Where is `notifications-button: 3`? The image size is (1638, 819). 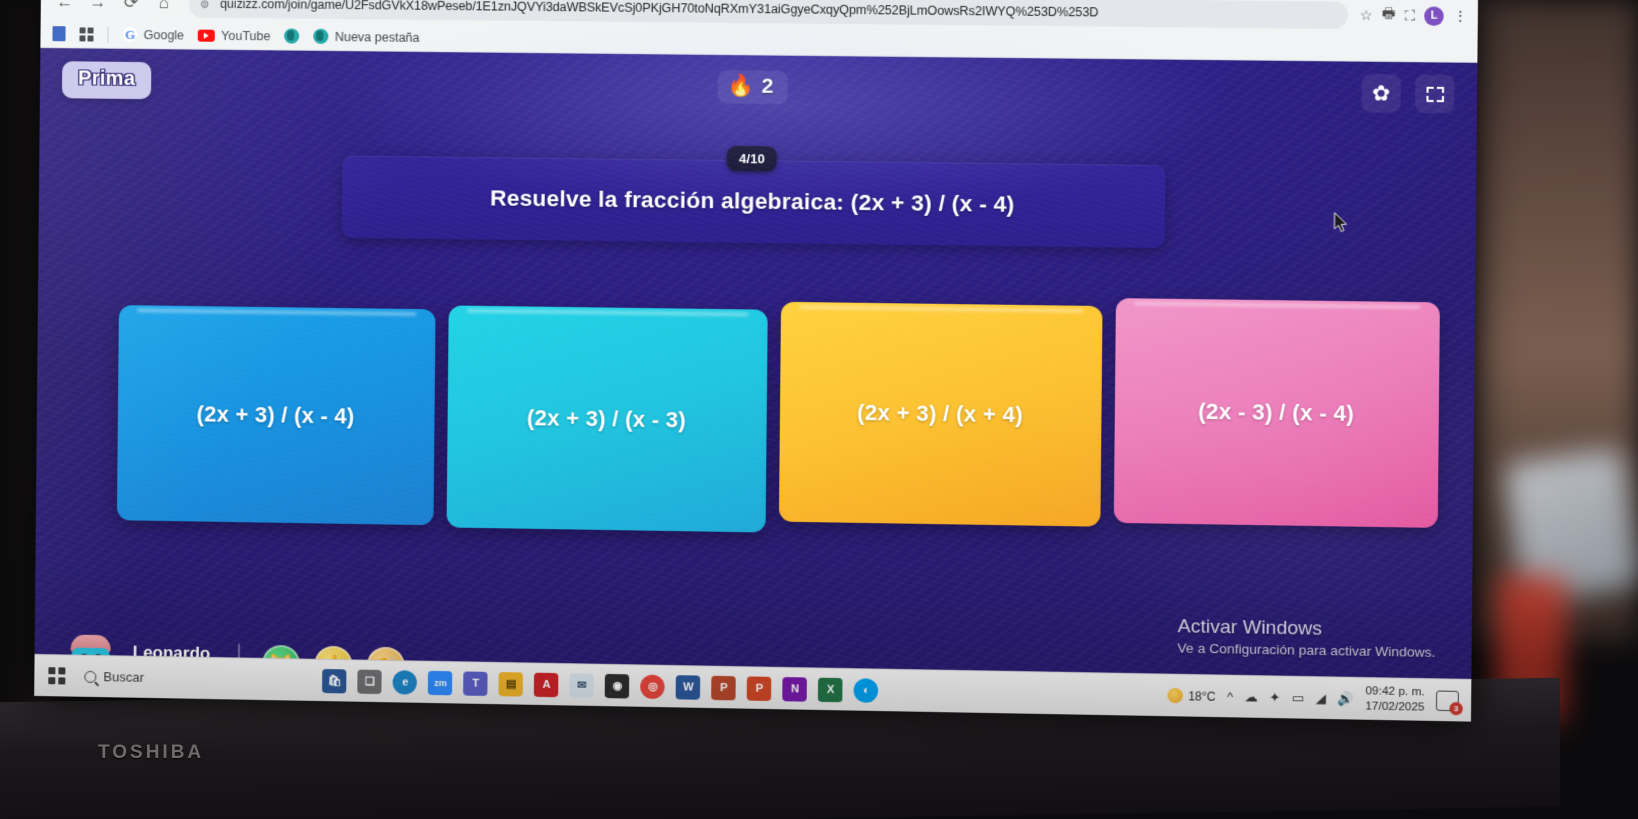 notifications-button: 3 is located at coordinates (1449, 702).